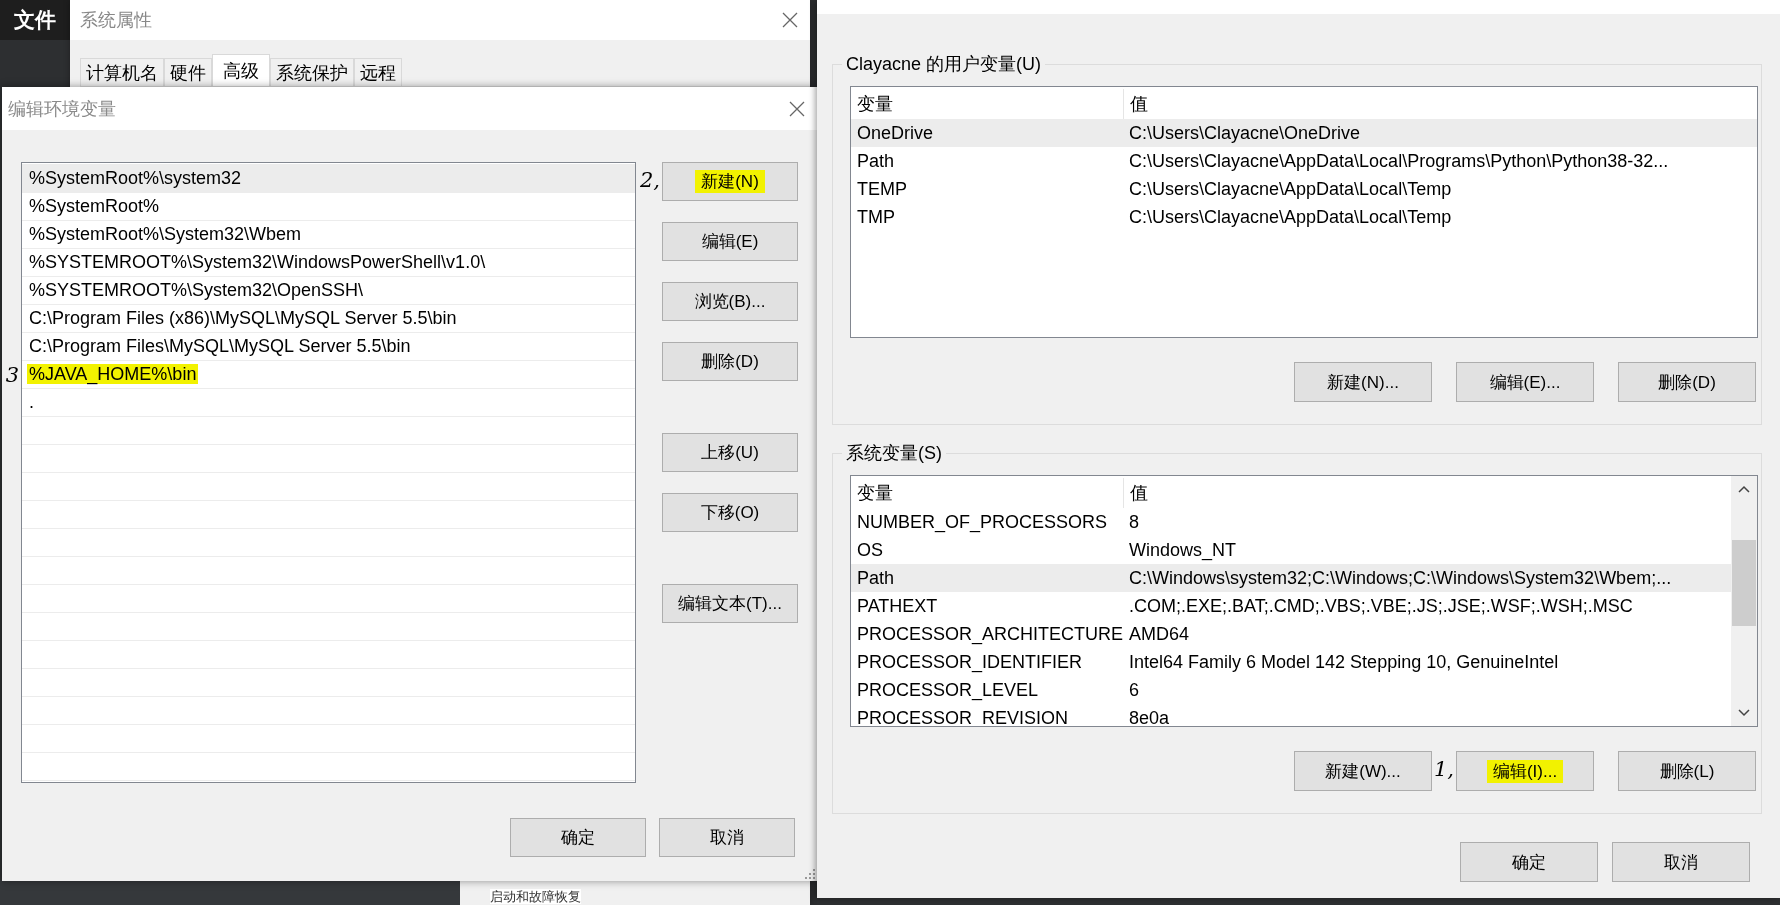 The image size is (1780, 905). Describe the element at coordinates (1291, 550) in the screenshot. I see `table-row: OS Windows_NT` at that location.